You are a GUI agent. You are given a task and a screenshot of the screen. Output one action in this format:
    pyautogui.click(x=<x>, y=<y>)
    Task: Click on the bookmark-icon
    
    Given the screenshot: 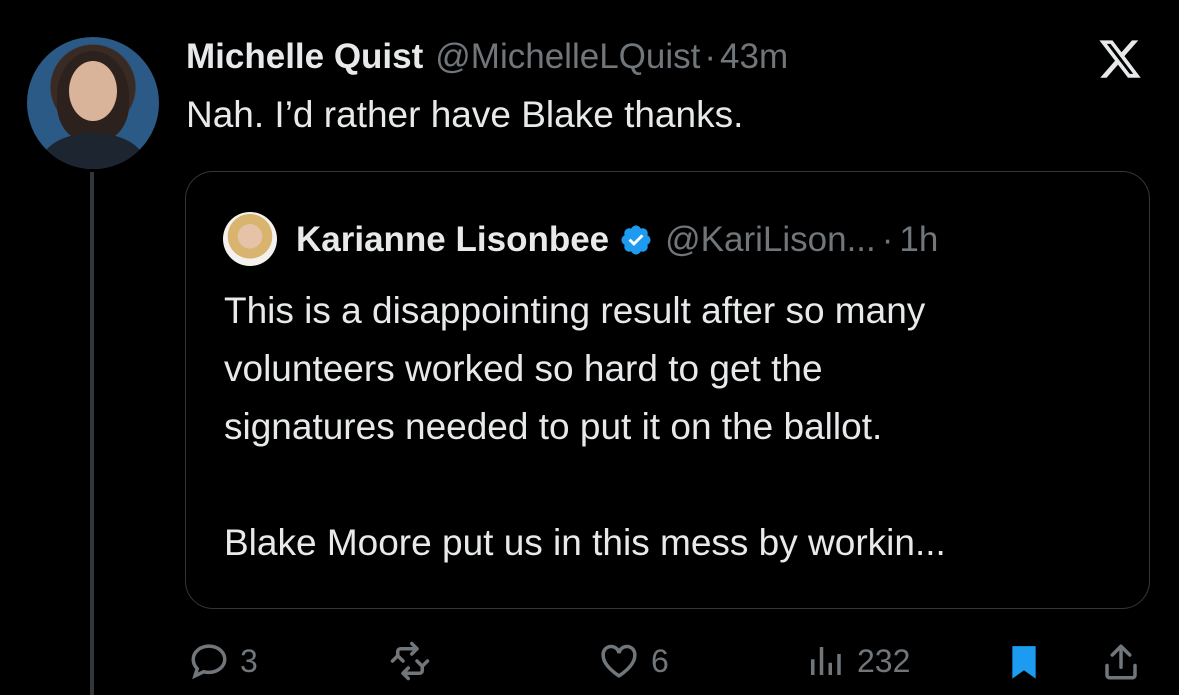 What is the action you would take?
    pyautogui.click(x=1024, y=662)
    